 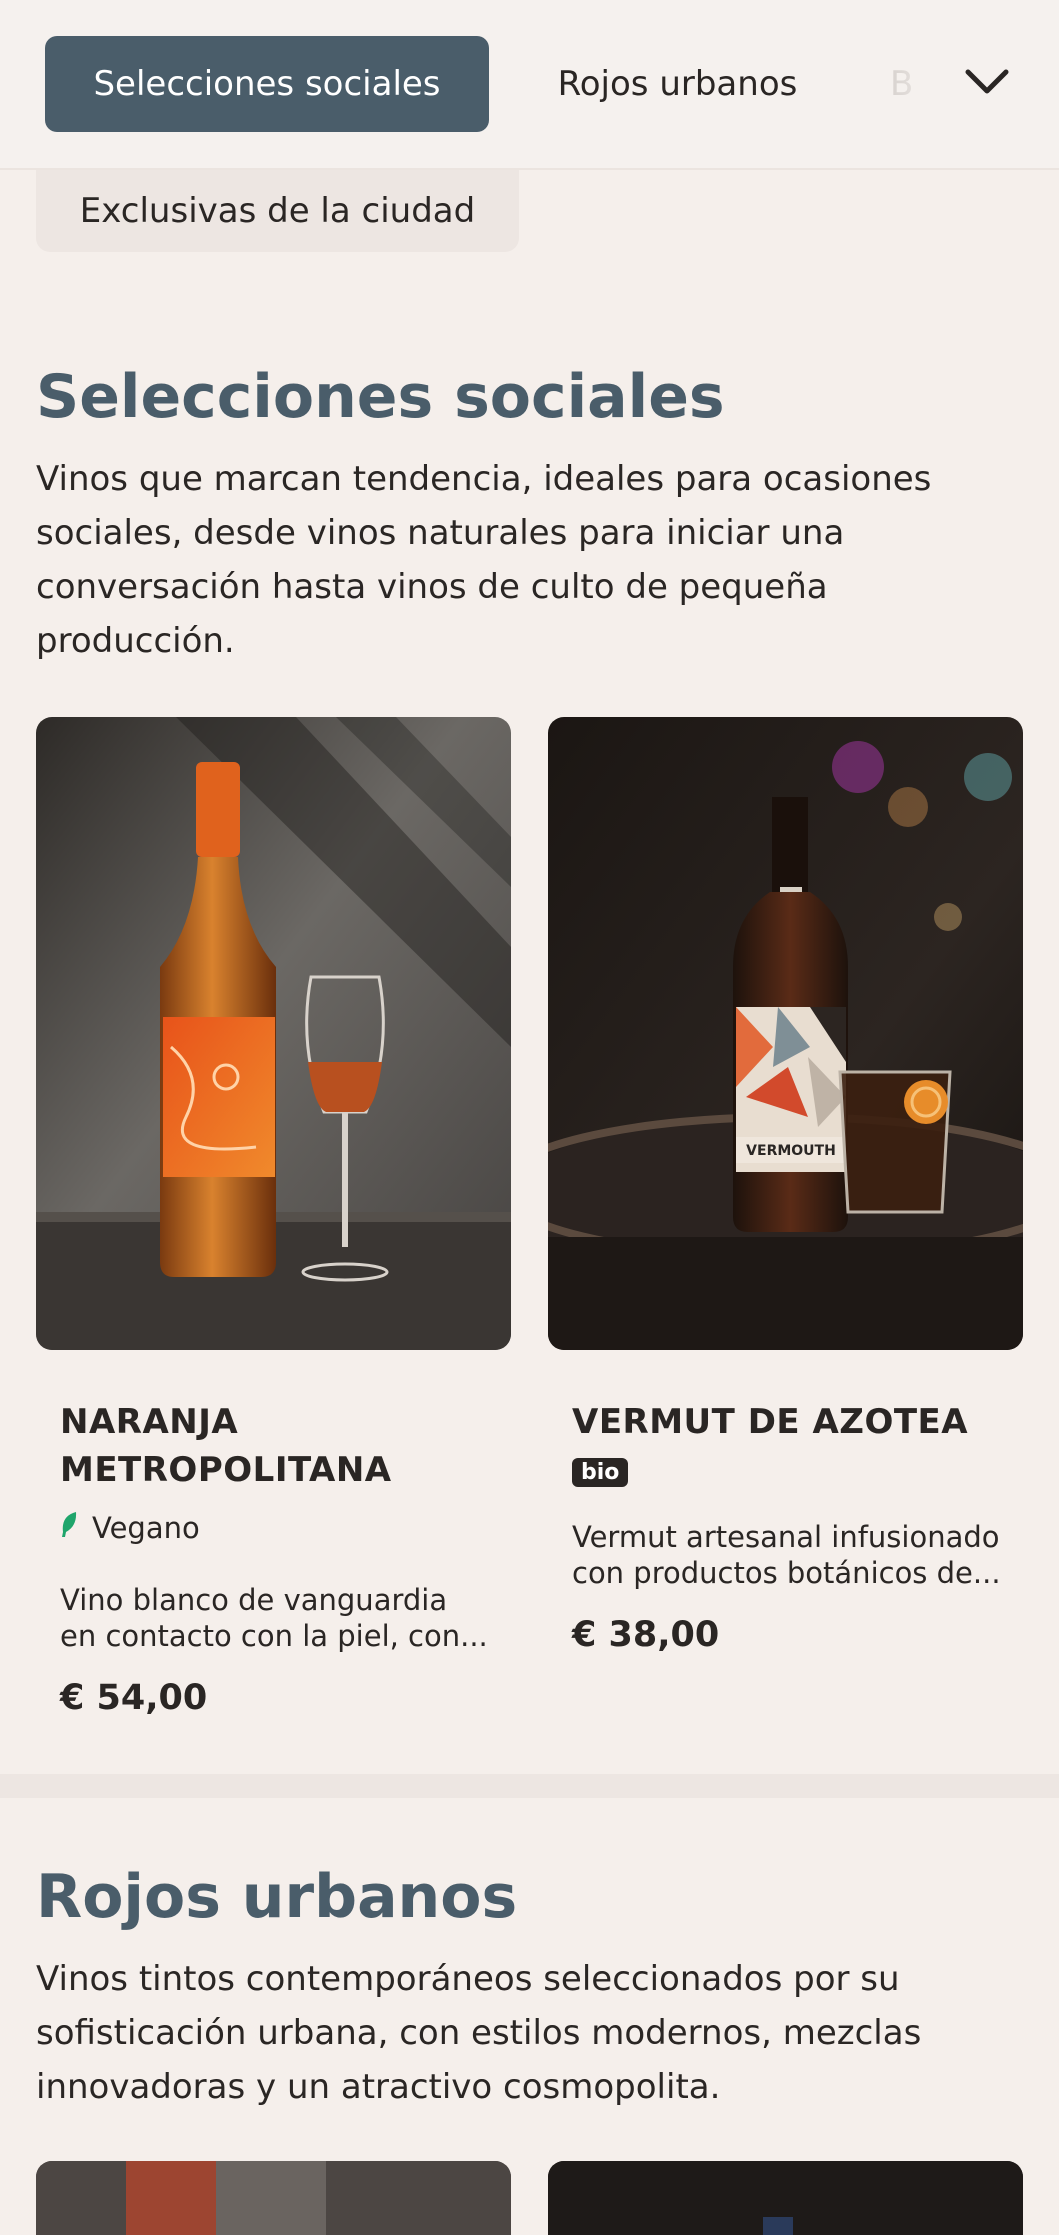 I want to click on leaf-icon, so click(x=69, y=1527).